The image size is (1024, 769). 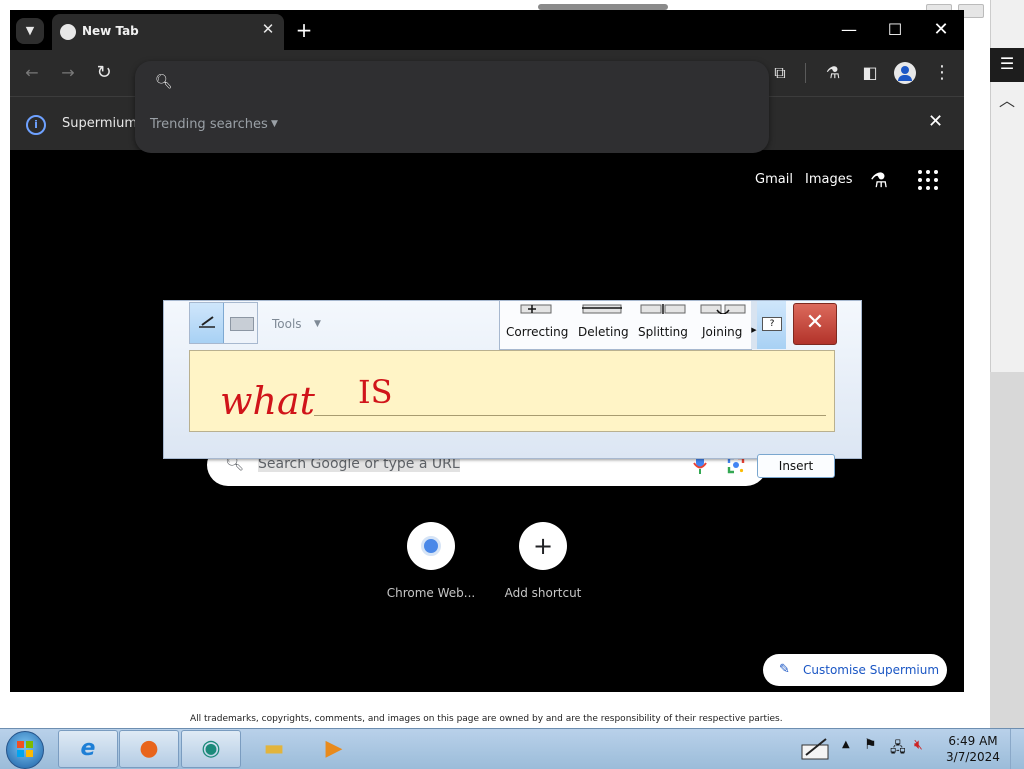 I want to click on show-hidden-icons-icon: ▲, so click(x=846, y=744).